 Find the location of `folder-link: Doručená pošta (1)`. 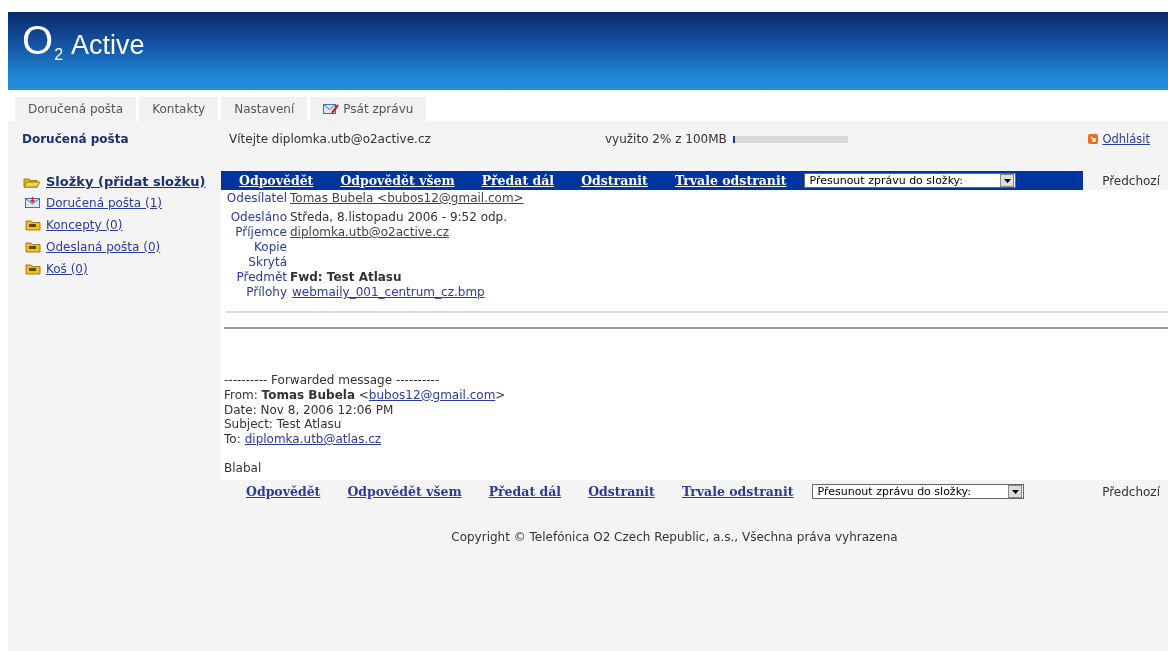

folder-link: Doručená pošta (1) is located at coordinates (104, 203).